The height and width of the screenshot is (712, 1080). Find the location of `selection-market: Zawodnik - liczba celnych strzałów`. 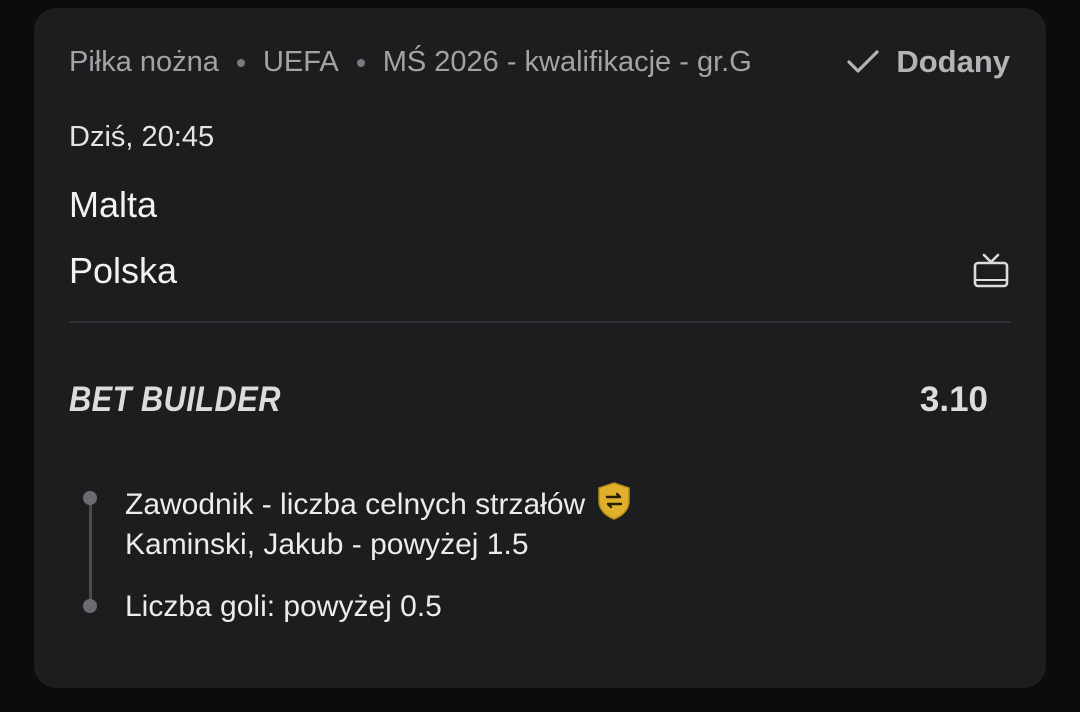

selection-market: Zawodnik - liczba celnych strzałów is located at coordinates (379, 505).